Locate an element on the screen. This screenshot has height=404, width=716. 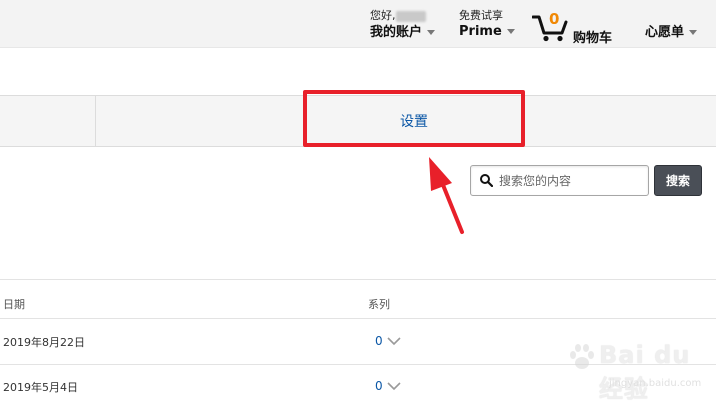
tab-bar: 设置 is located at coordinates (358, 121).